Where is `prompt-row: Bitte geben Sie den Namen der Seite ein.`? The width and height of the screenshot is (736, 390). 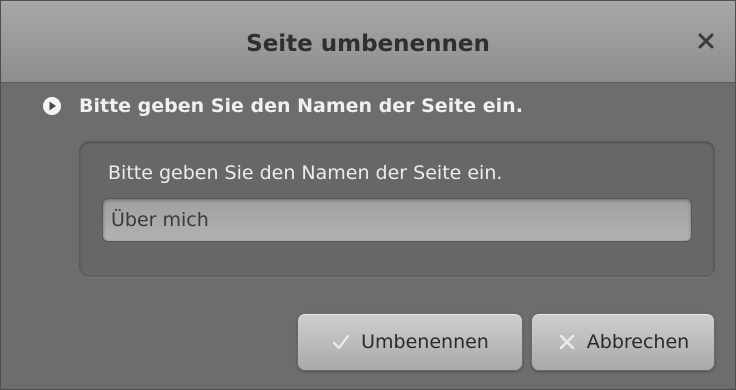 prompt-row: Bitte geben Sie den Namen der Seite ein. is located at coordinates (282, 106).